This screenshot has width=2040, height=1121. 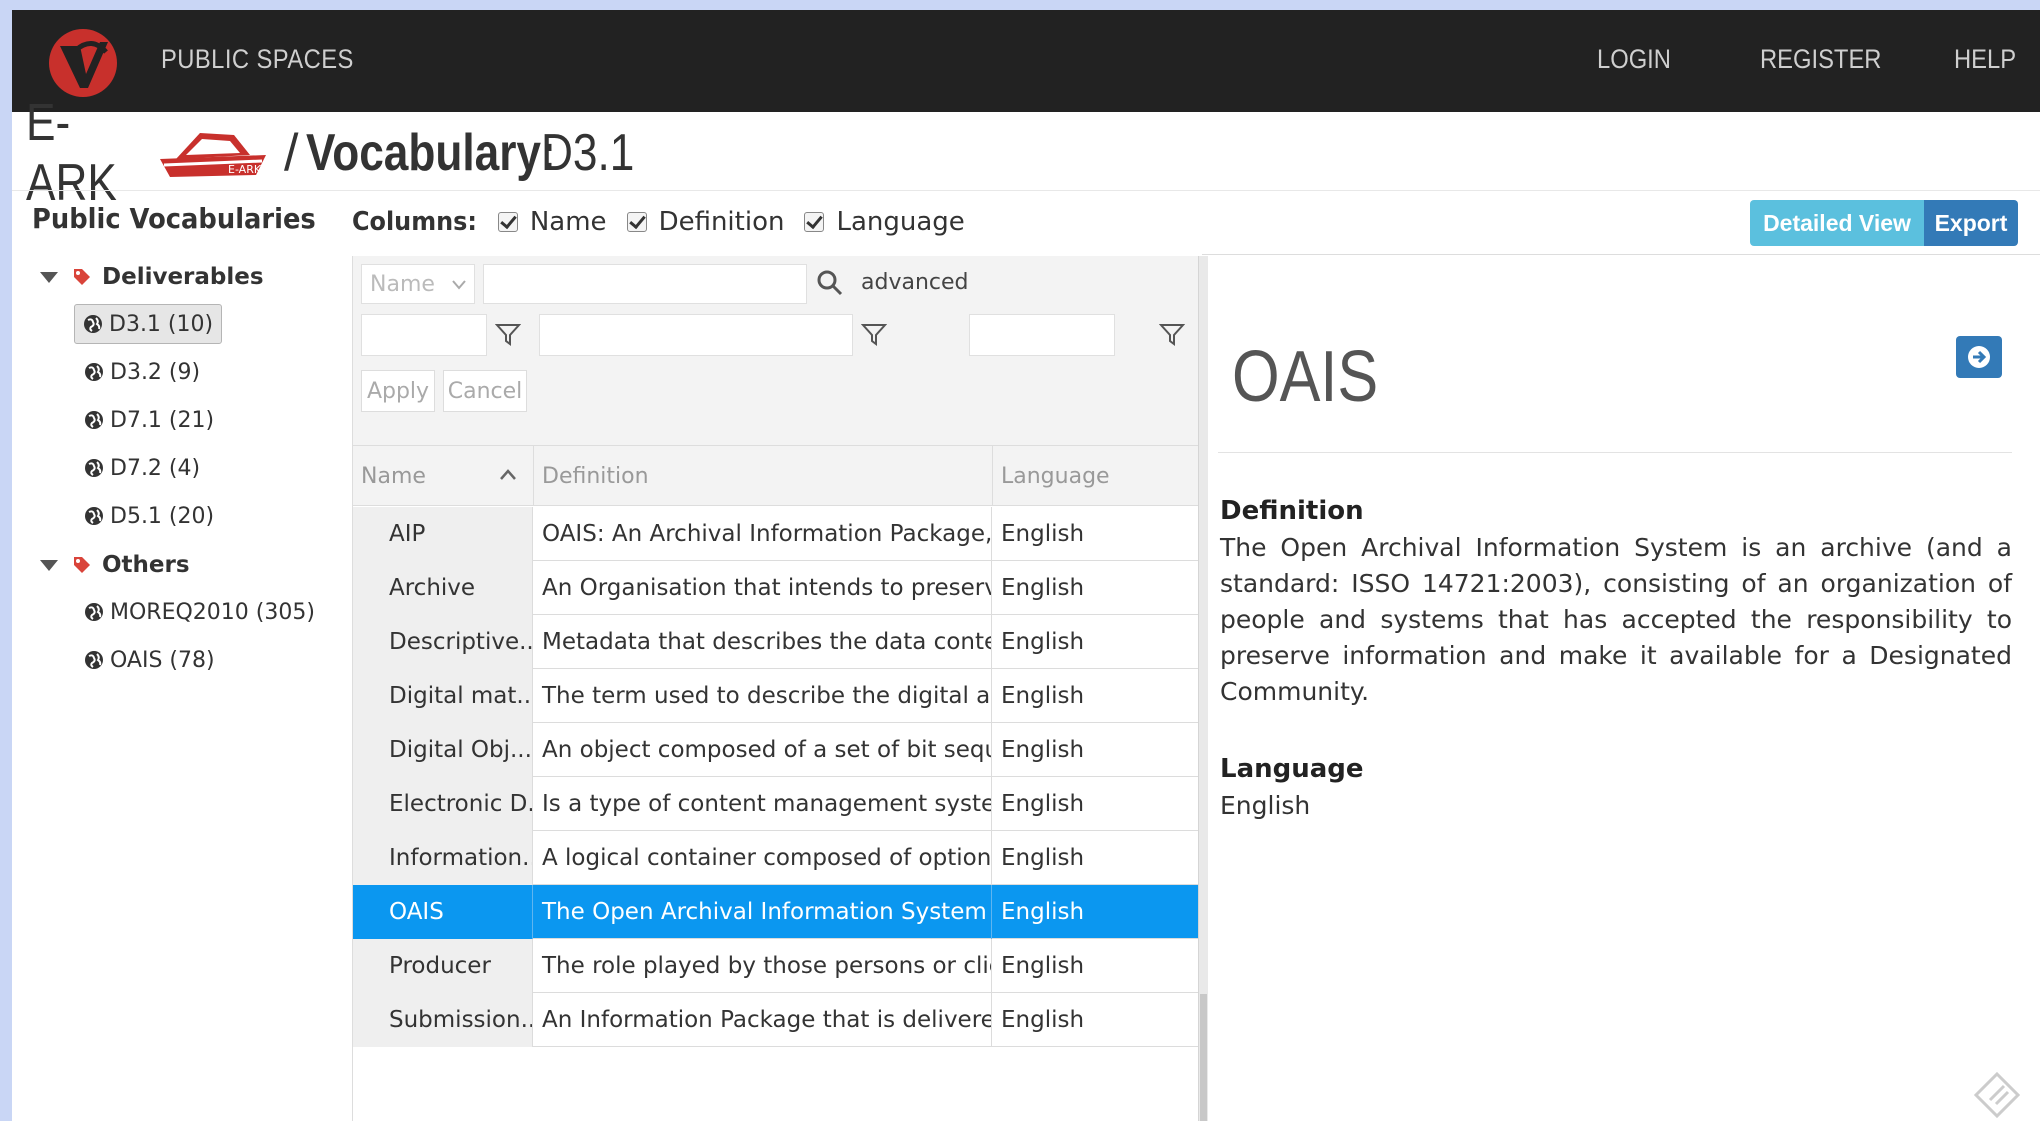 I want to click on advanced-search-link: advanced, so click(x=915, y=282).